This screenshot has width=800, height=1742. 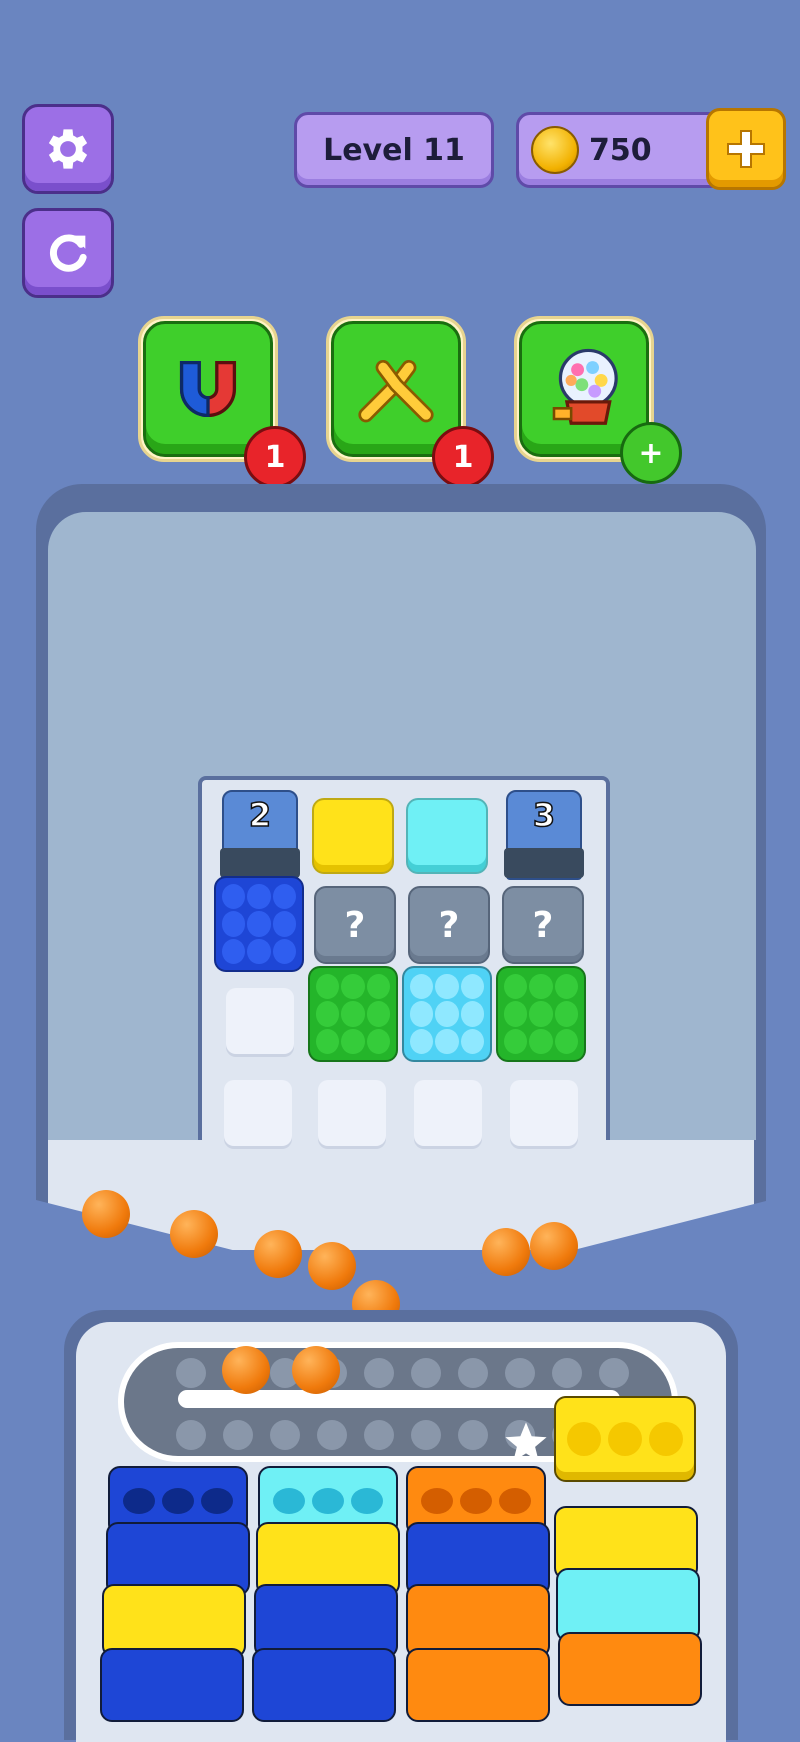 I want to click on level-indicator: Level 11, so click(x=394, y=150).